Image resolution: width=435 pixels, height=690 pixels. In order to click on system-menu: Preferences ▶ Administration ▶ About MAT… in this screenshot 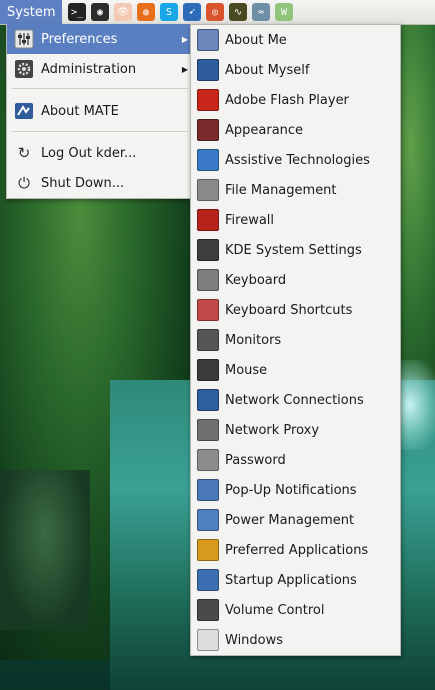, I will do `click(100, 111)`.